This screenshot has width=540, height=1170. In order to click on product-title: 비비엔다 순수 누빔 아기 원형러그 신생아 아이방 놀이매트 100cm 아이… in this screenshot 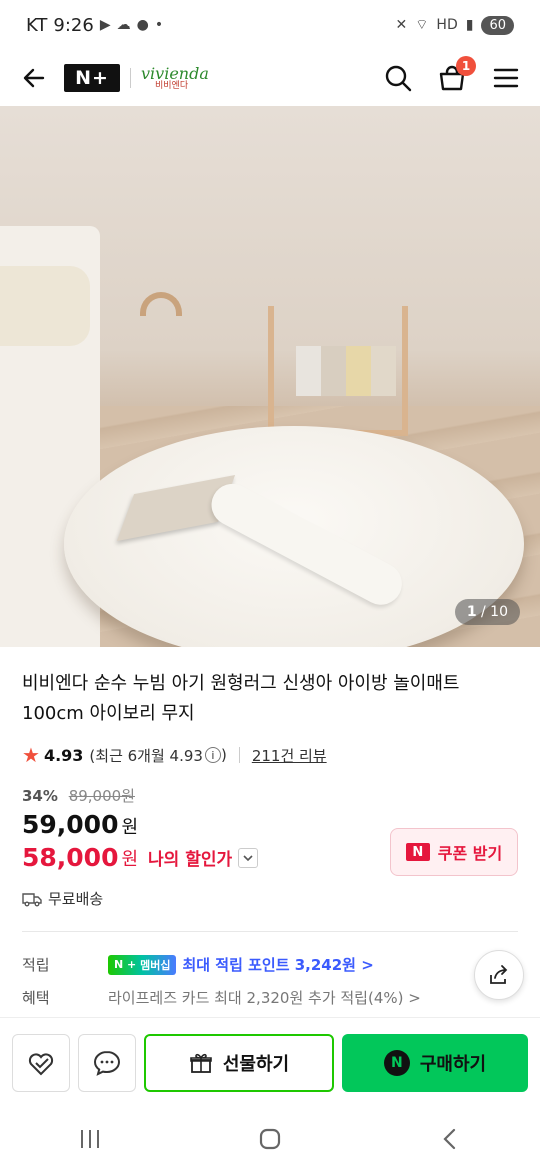, I will do `click(241, 698)`.